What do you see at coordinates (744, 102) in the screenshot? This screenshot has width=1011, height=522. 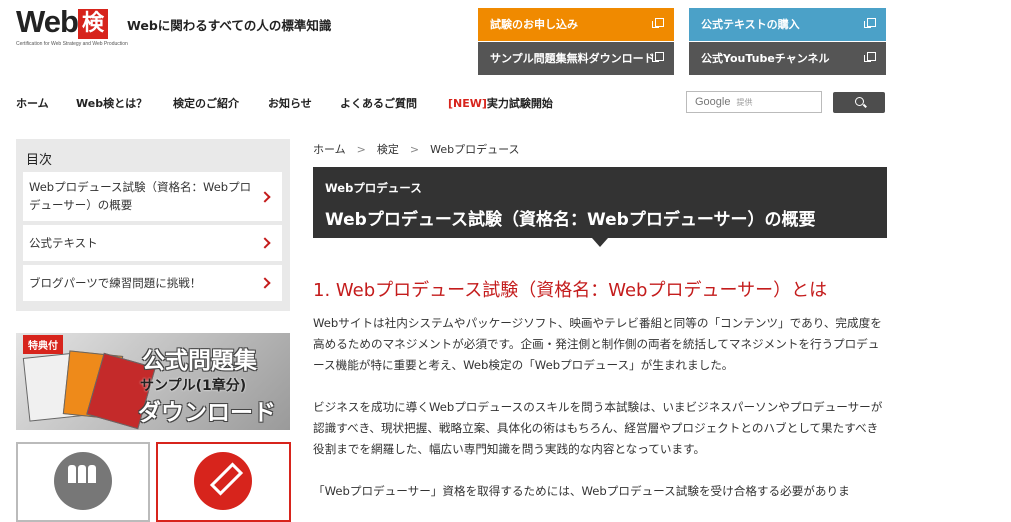 I see `search-placeholder: 提供` at bounding box center [744, 102].